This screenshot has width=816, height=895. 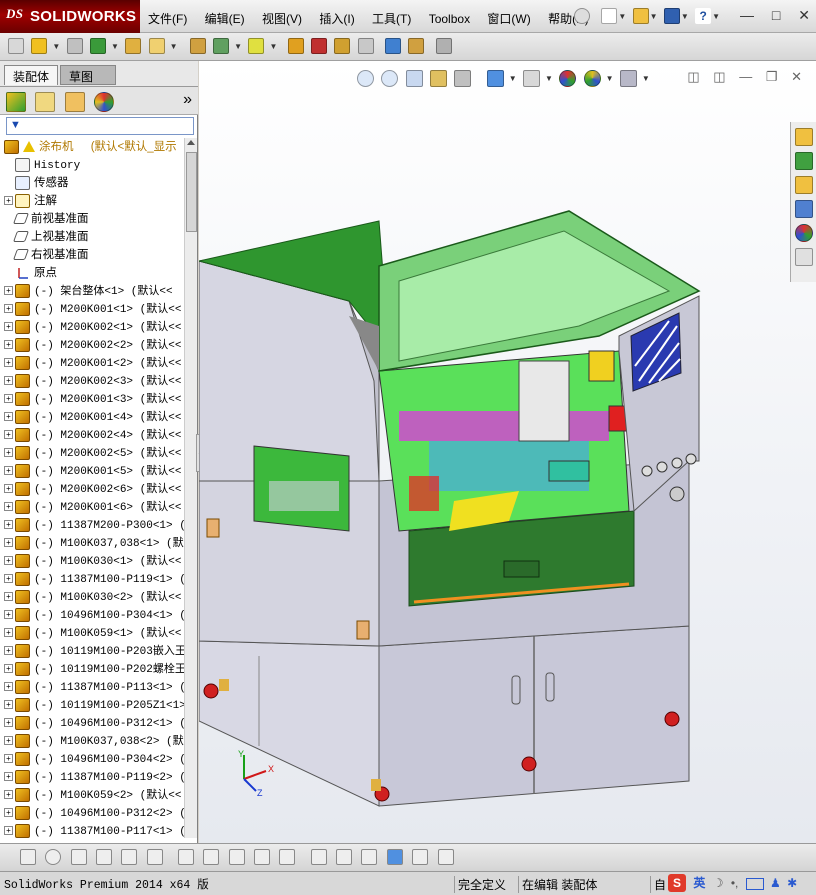 What do you see at coordinates (776, 15) in the screenshot?
I see `maximize-button: □` at bounding box center [776, 15].